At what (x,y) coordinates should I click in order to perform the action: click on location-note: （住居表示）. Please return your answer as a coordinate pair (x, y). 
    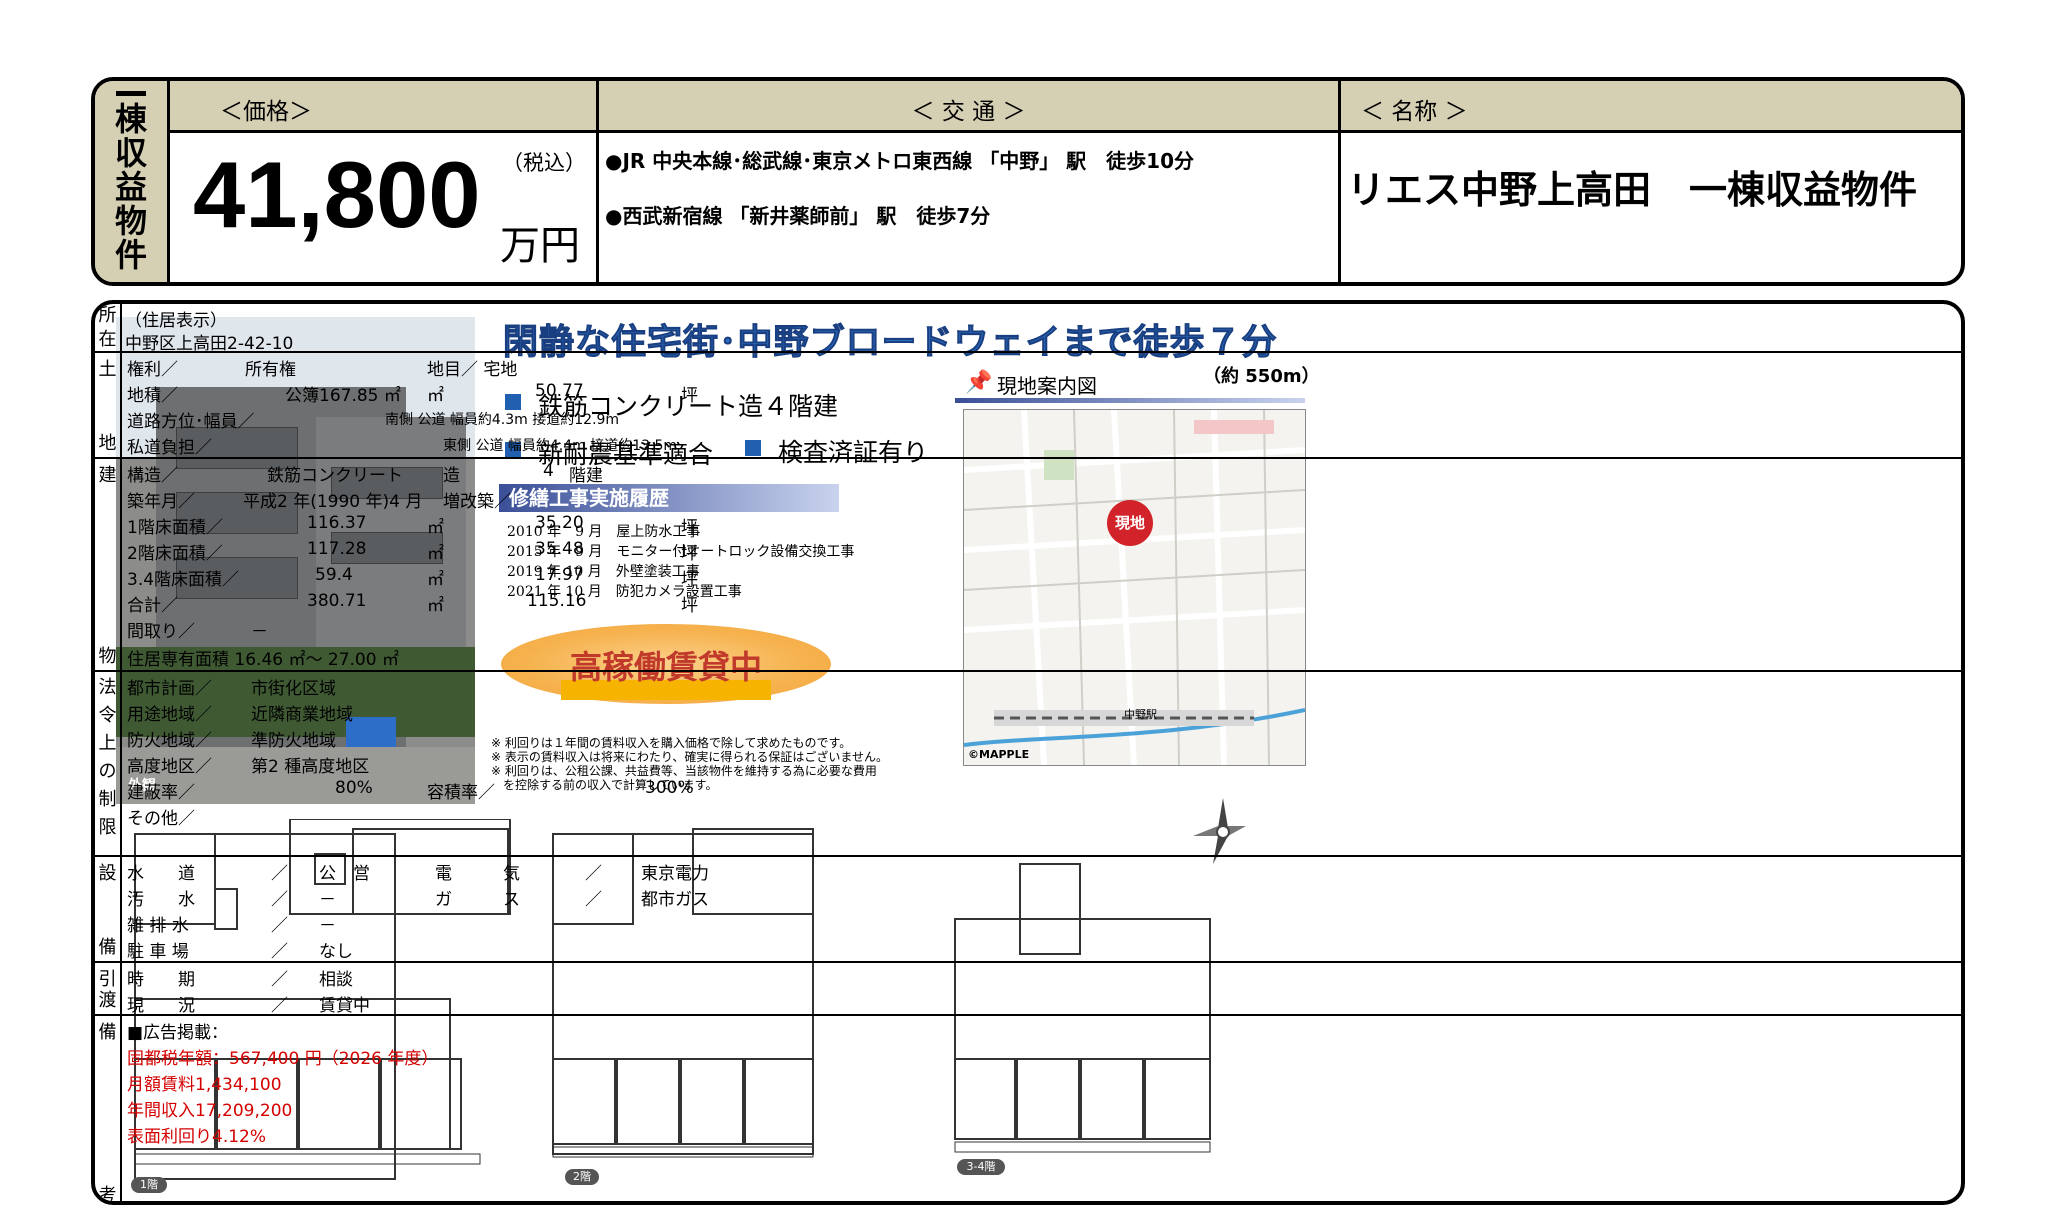
    Looking at the image, I should click on (176, 321).